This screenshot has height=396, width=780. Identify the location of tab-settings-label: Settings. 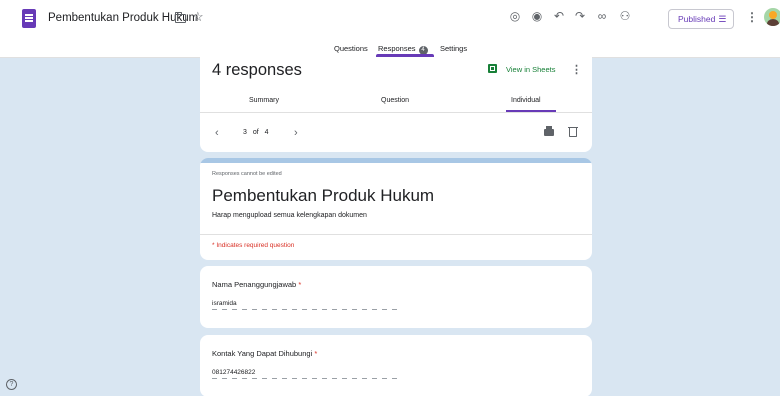
(454, 48).